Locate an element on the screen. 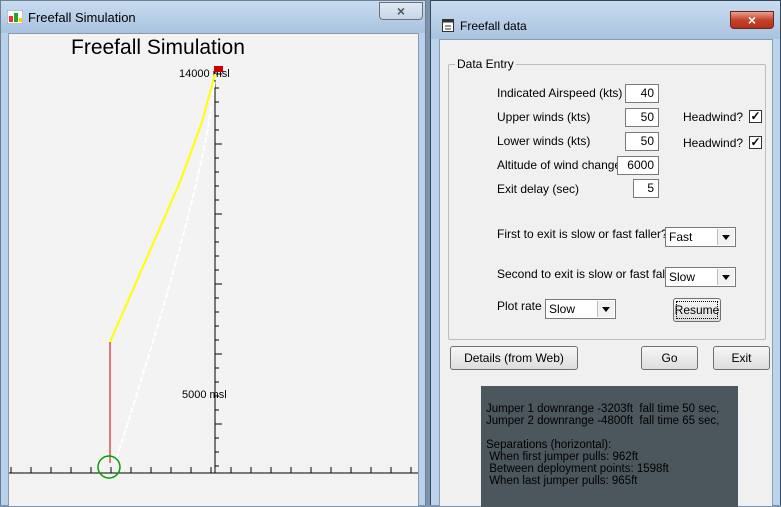 This screenshot has height=507, width=781. data-entry-caption: Data Entry is located at coordinates (485, 64).